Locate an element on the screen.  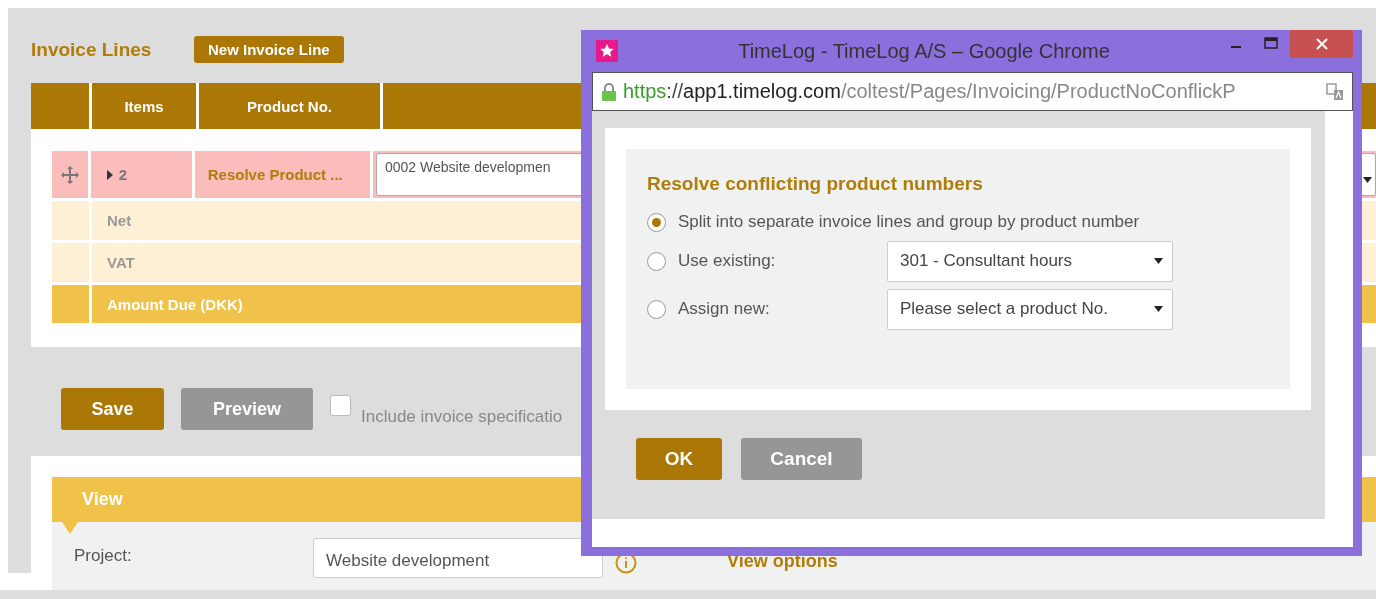
checkbox is located at coordinates (340, 405).